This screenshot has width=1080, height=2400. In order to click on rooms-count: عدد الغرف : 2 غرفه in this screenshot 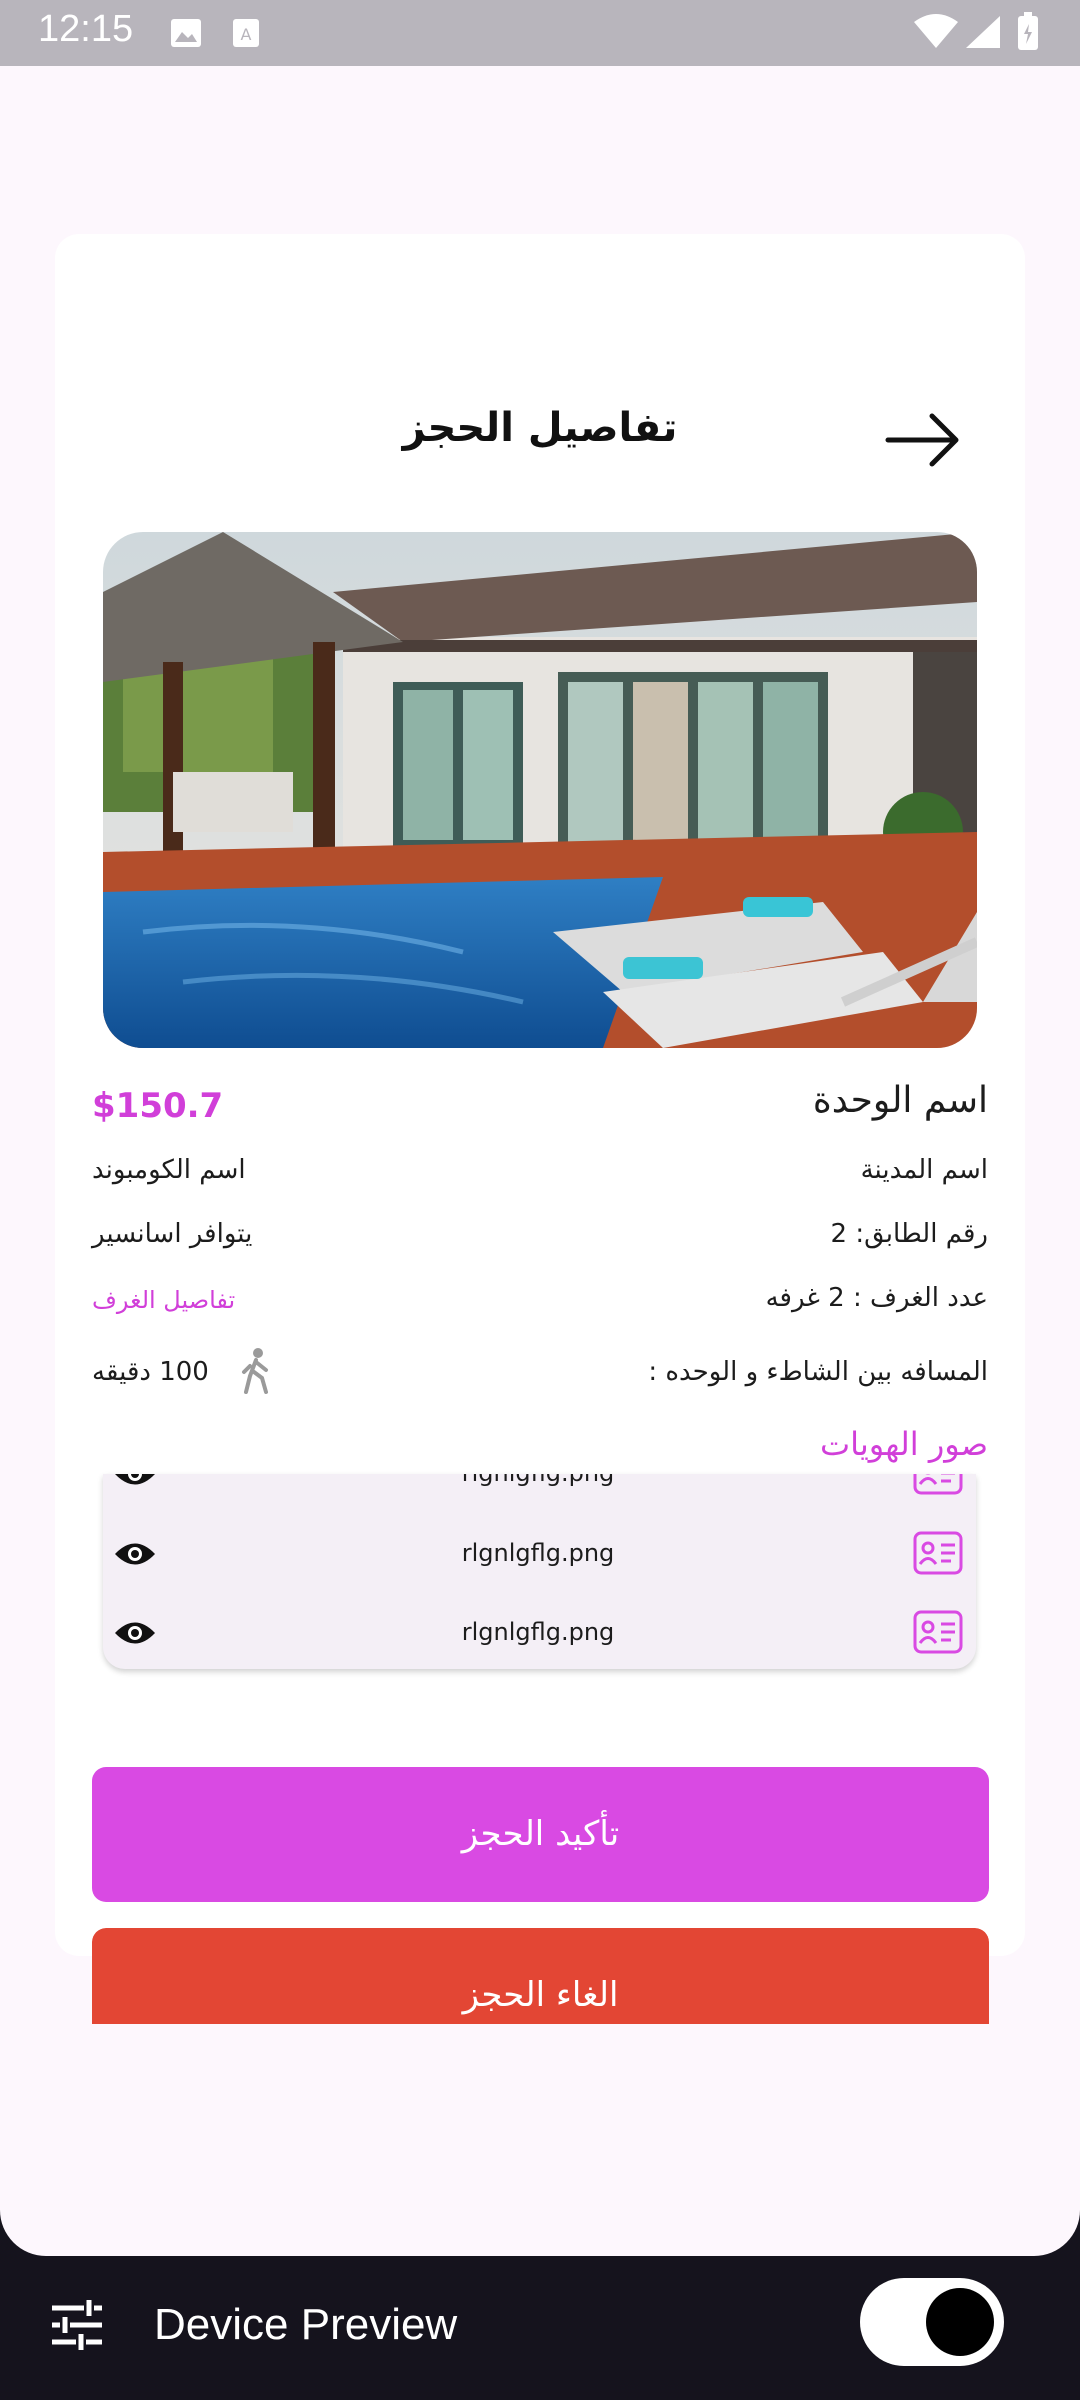, I will do `click(876, 1298)`.